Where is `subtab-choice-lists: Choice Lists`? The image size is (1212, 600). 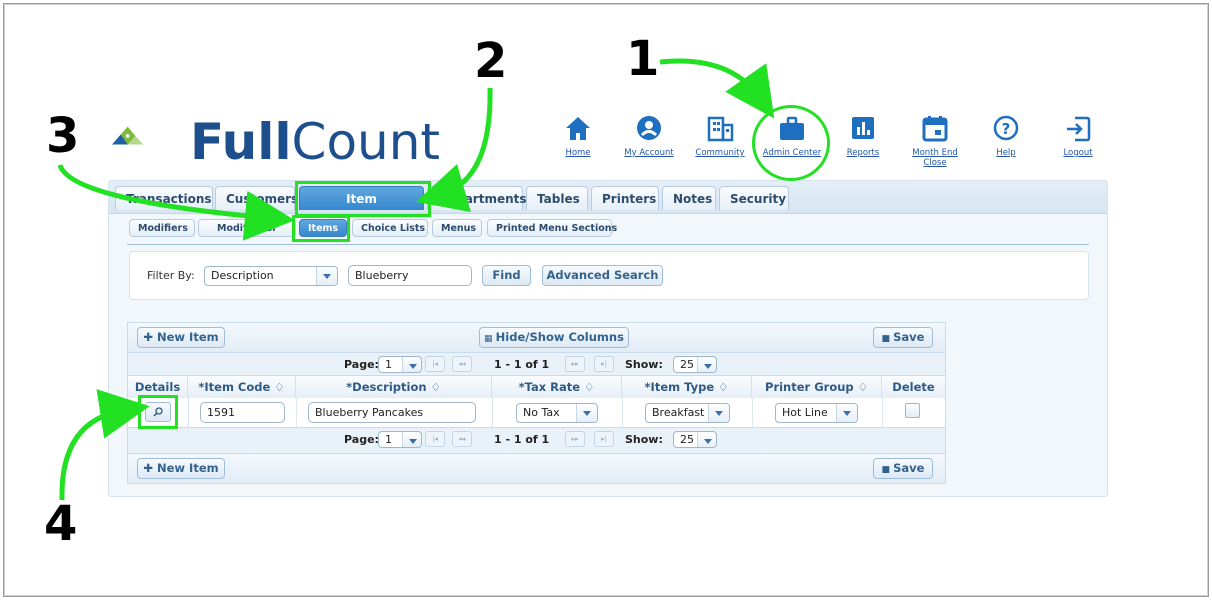
subtab-choice-lists: Choice Lists is located at coordinates (390, 228).